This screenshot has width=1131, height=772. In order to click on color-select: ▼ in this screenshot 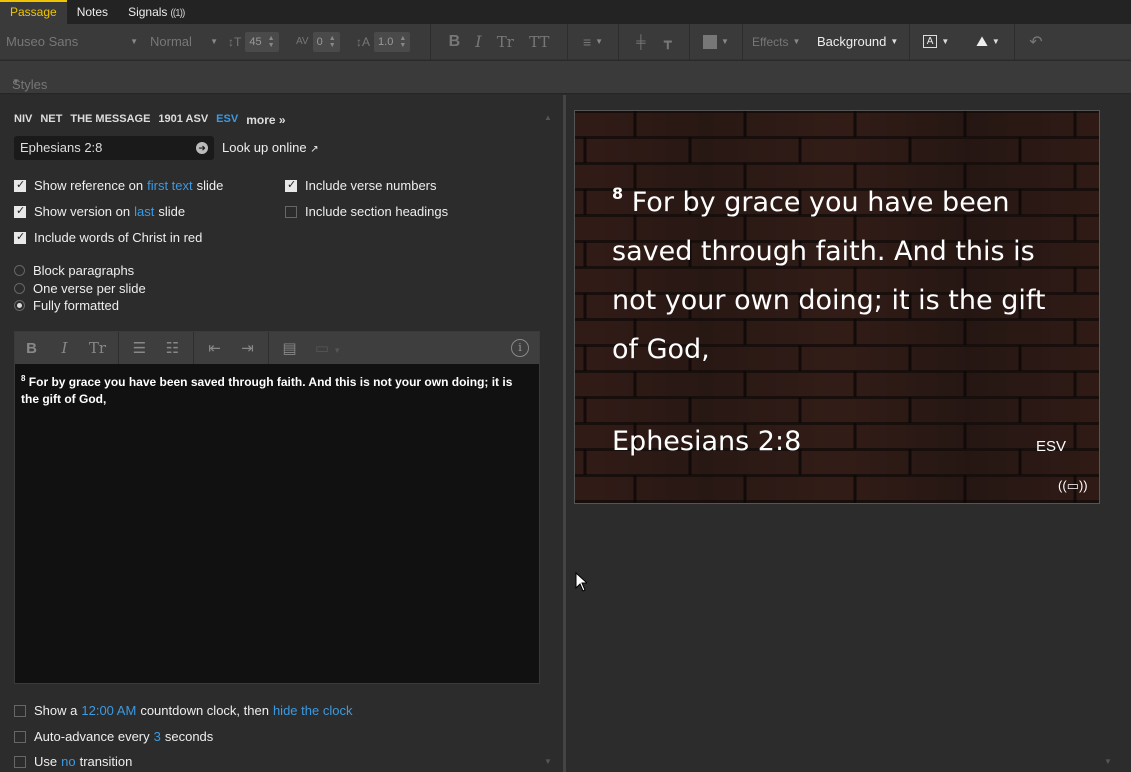, I will do `click(716, 42)`.